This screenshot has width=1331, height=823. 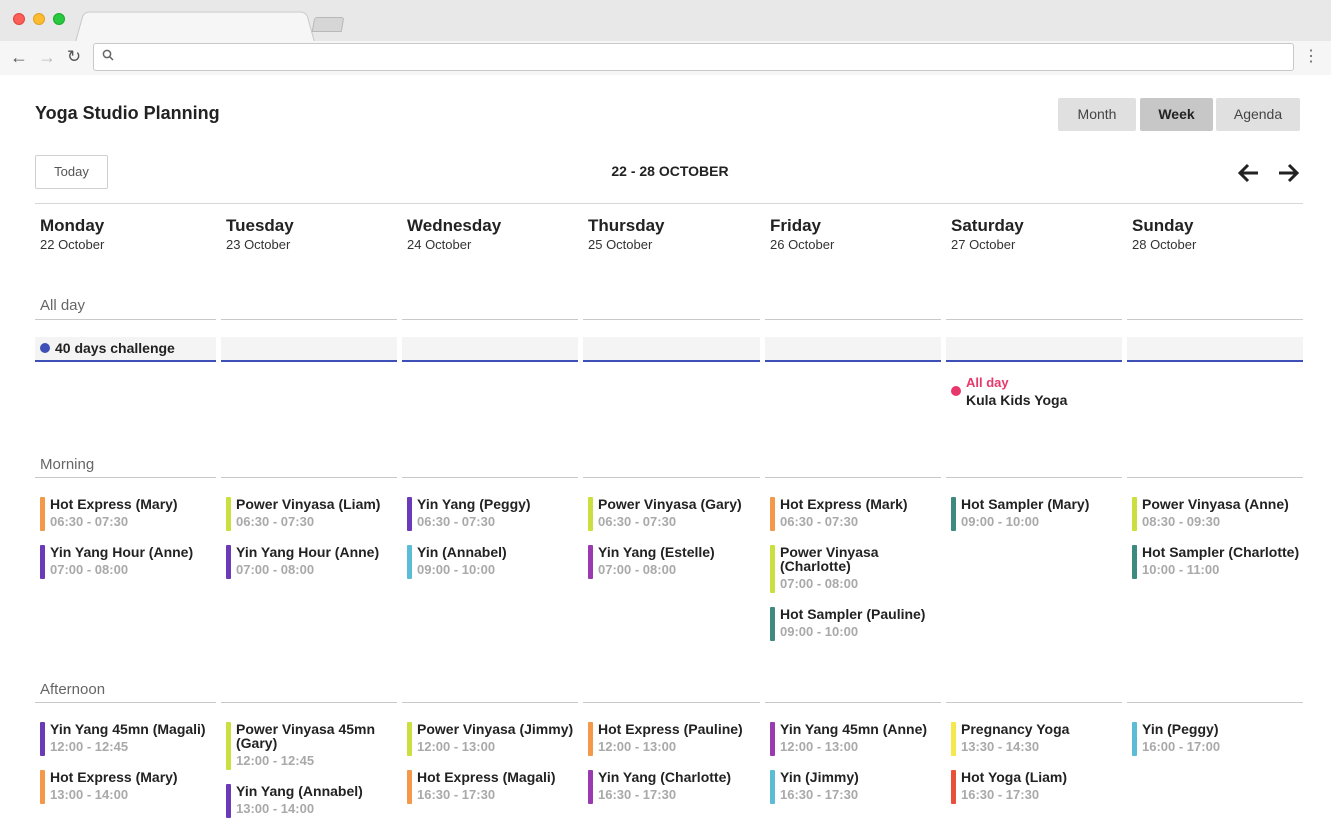 What do you see at coordinates (73, 689) in the screenshot?
I see `section-label-afternoon: Afternoon` at bounding box center [73, 689].